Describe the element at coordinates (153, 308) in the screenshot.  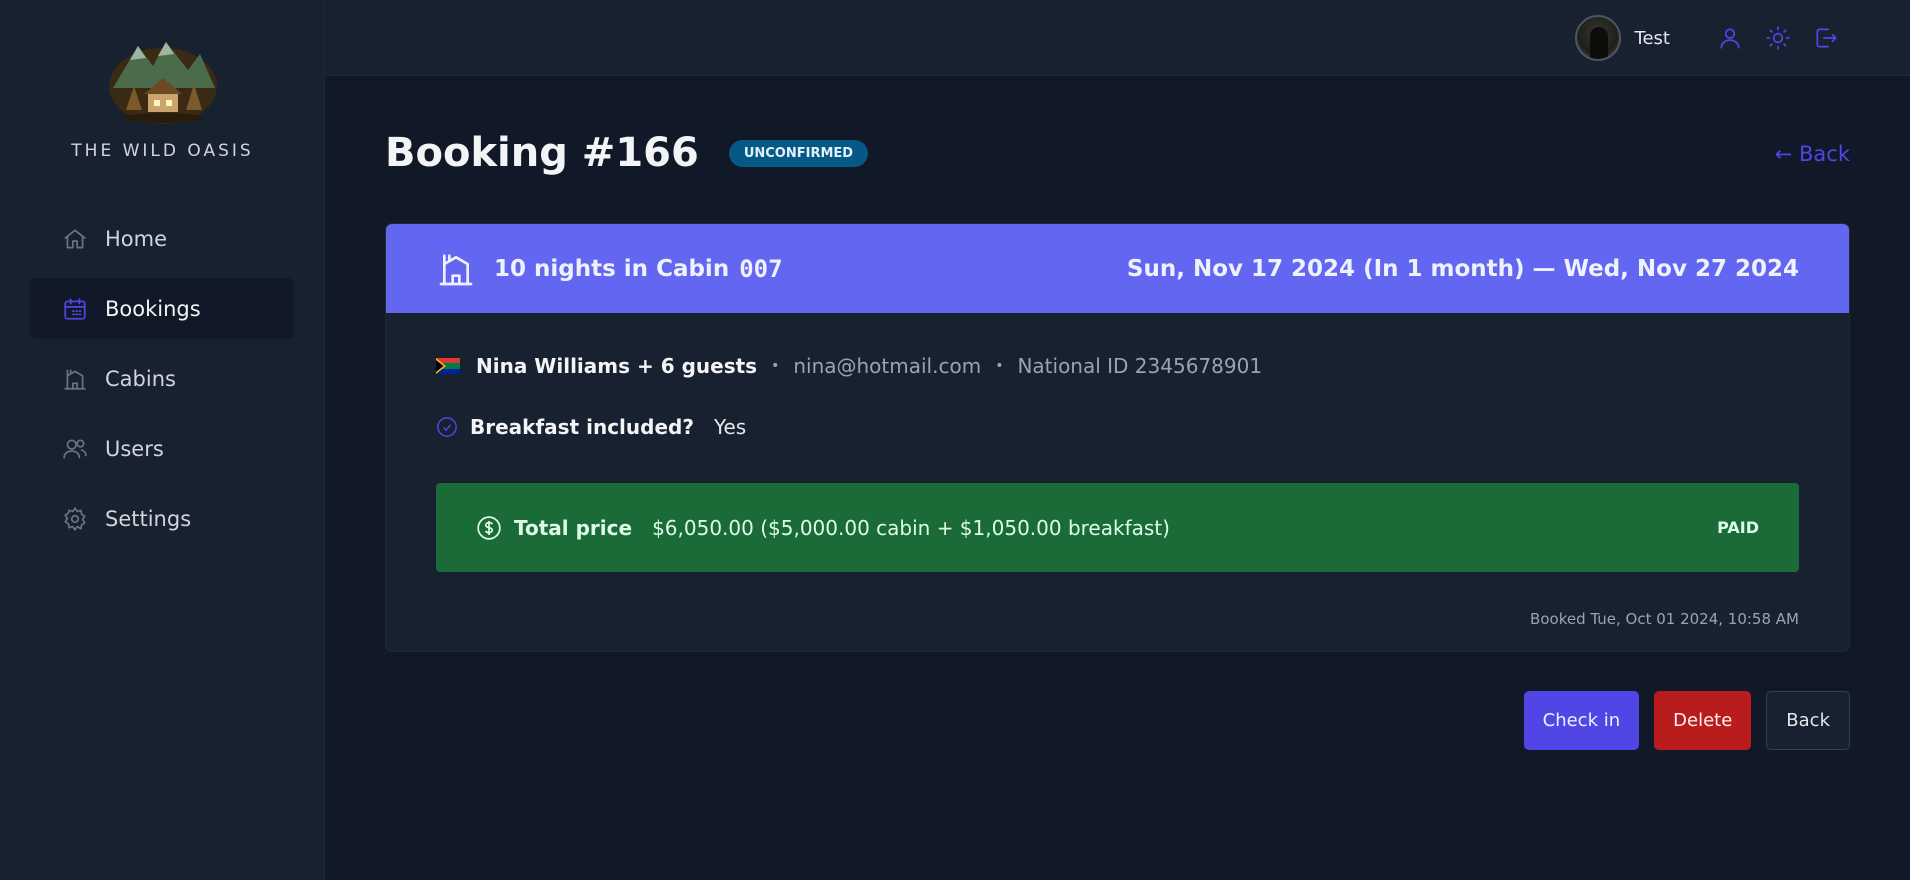
I see `sidebar-item-label: Bookings` at that location.